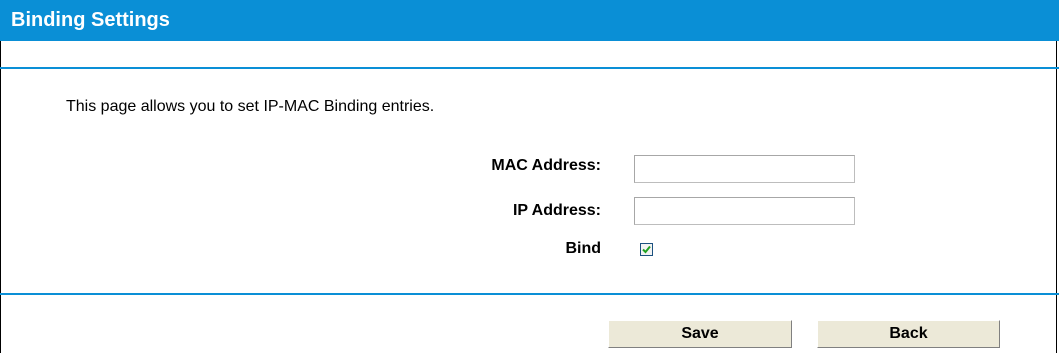 The image size is (1059, 353). Describe the element at coordinates (529, 294) in the screenshot. I see `bottom-divider` at that location.